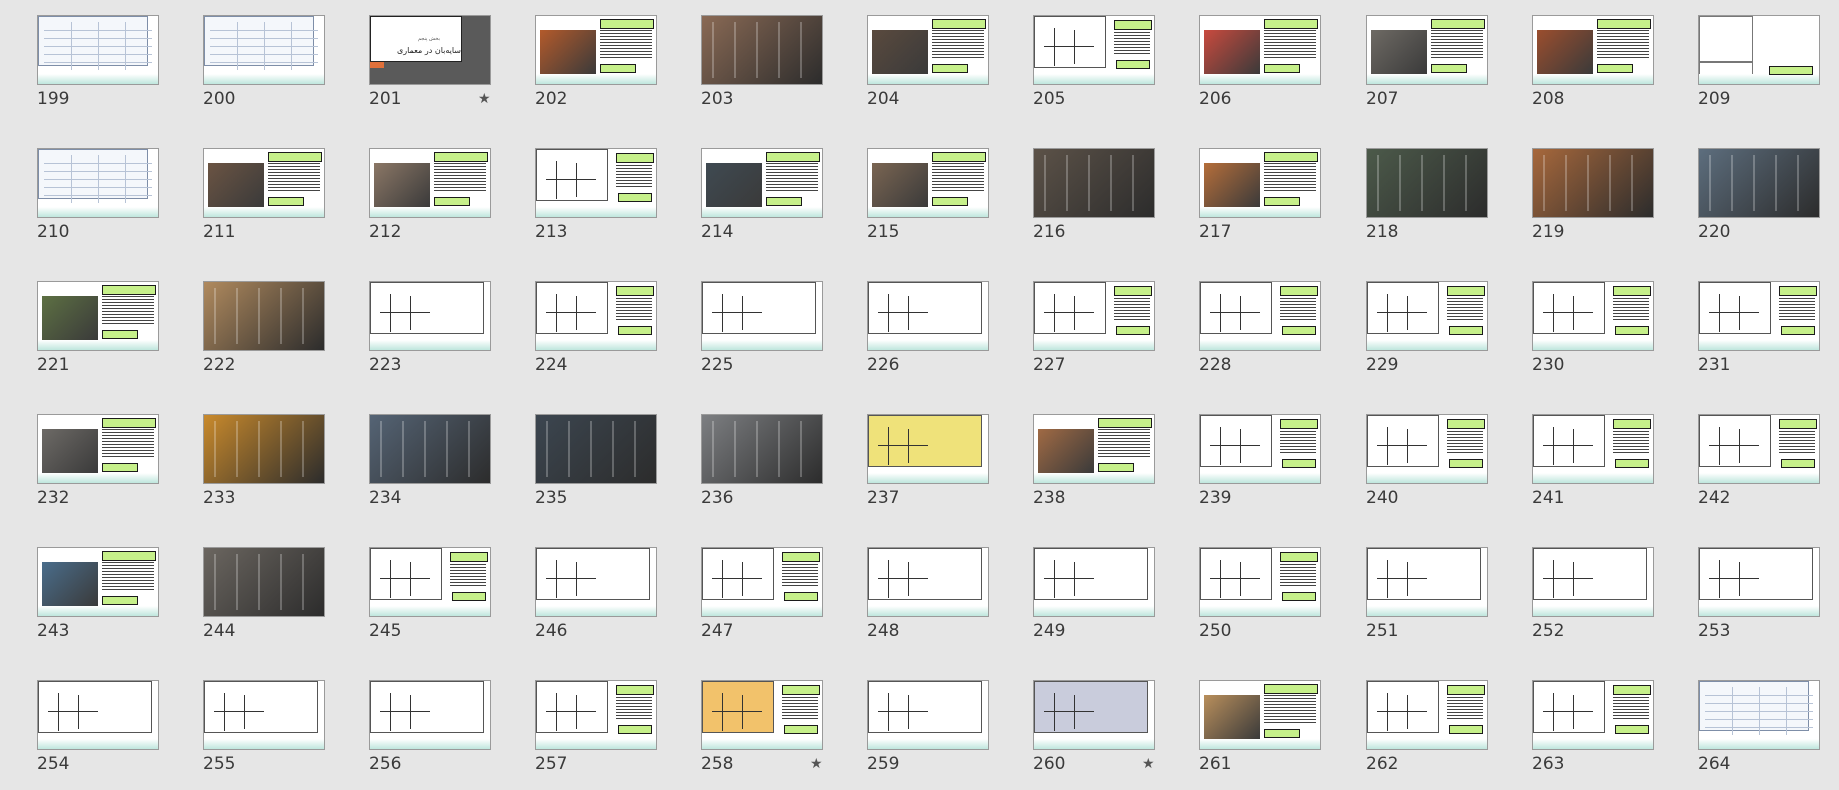 This screenshot has height=790, width=1839. I want to click on slide-thumbnail-216: 216, so click(1094, 198).